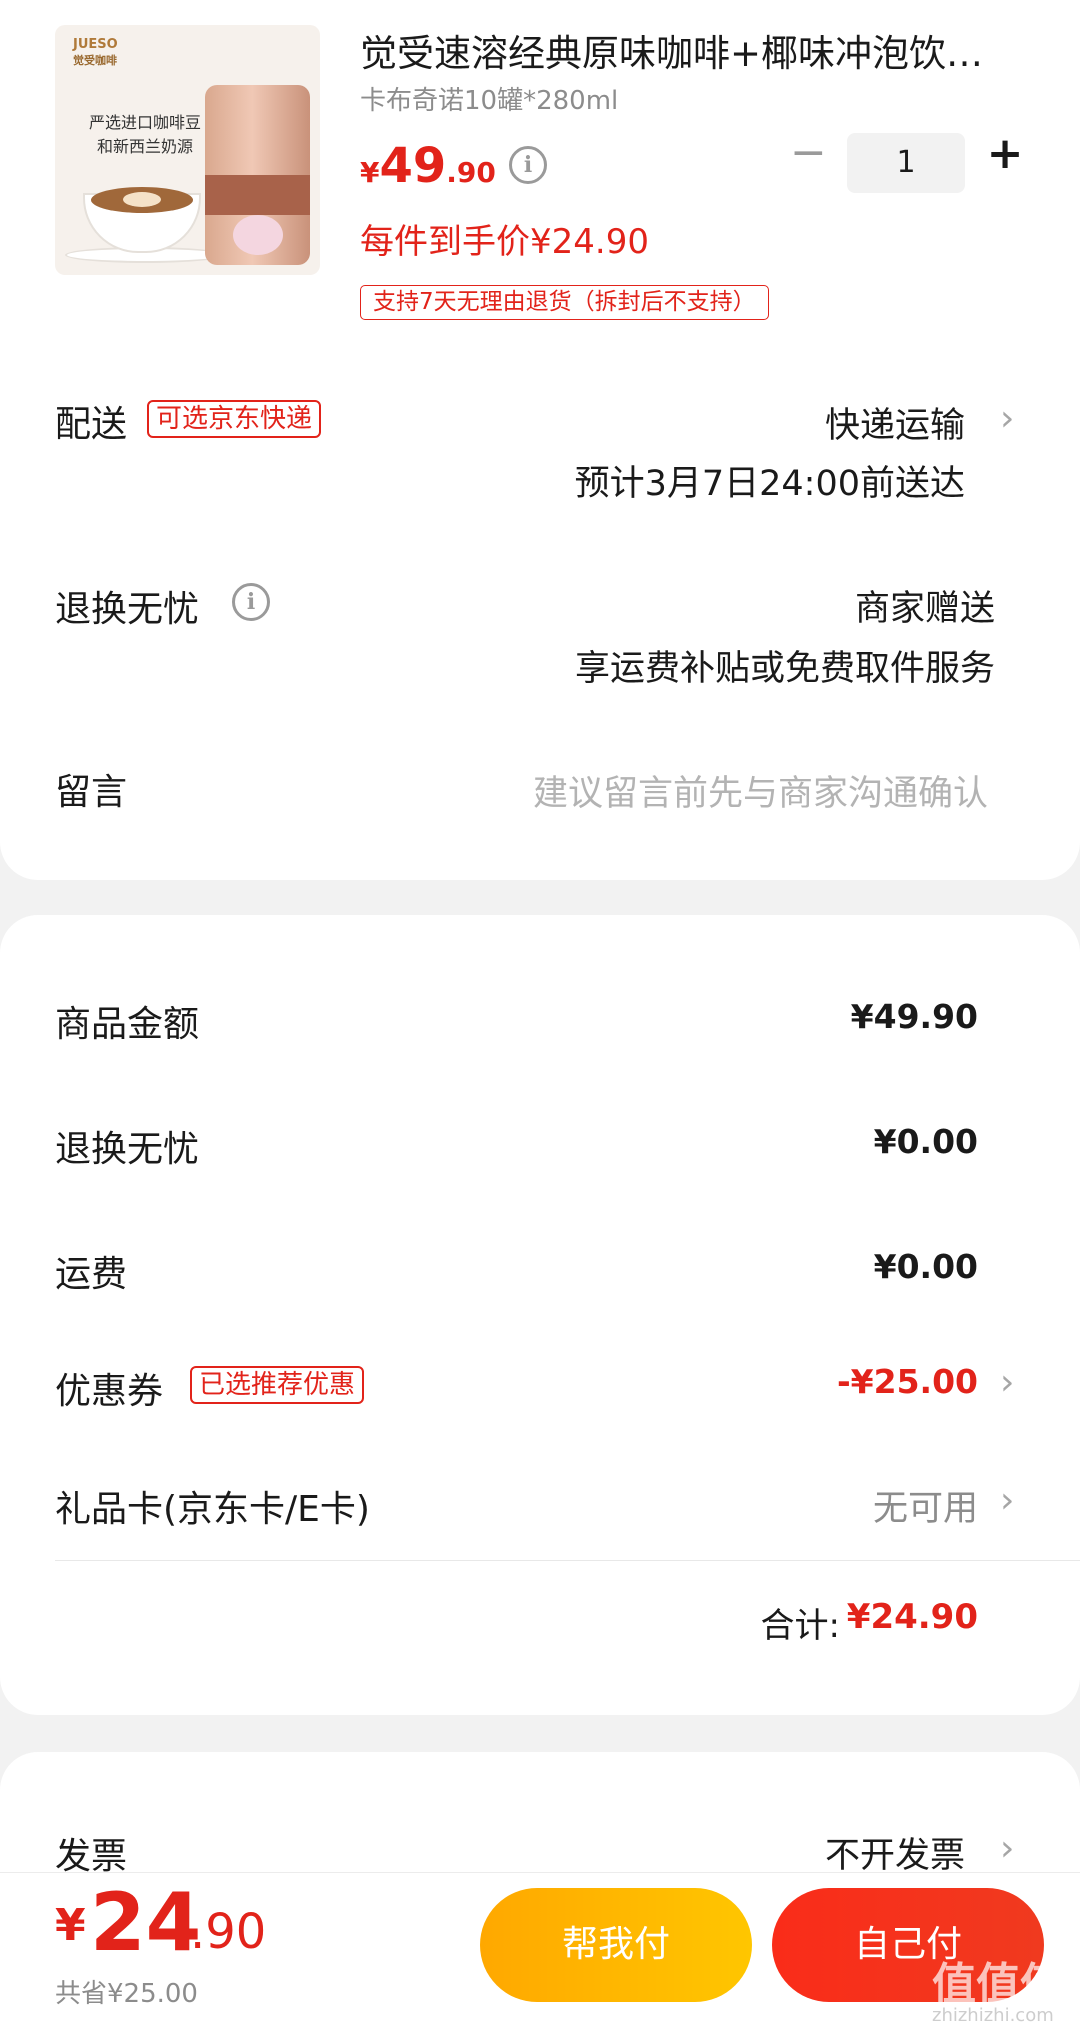  What do you see at coordinates (228, 1932) in the screenshot?
I see `pay-amount-dec: .90` at bounding box center [228, 1932].